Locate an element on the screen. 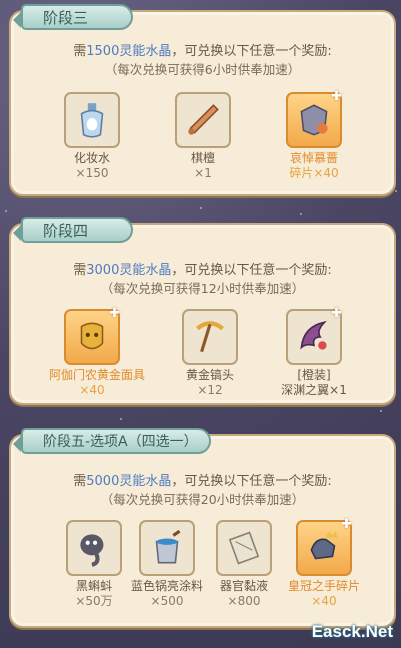 This screenshot has width=401, height=648. reward-armor-shard: ✚ 哀悼慕蔷 碎片×40 is located at coordinates (314, 135).